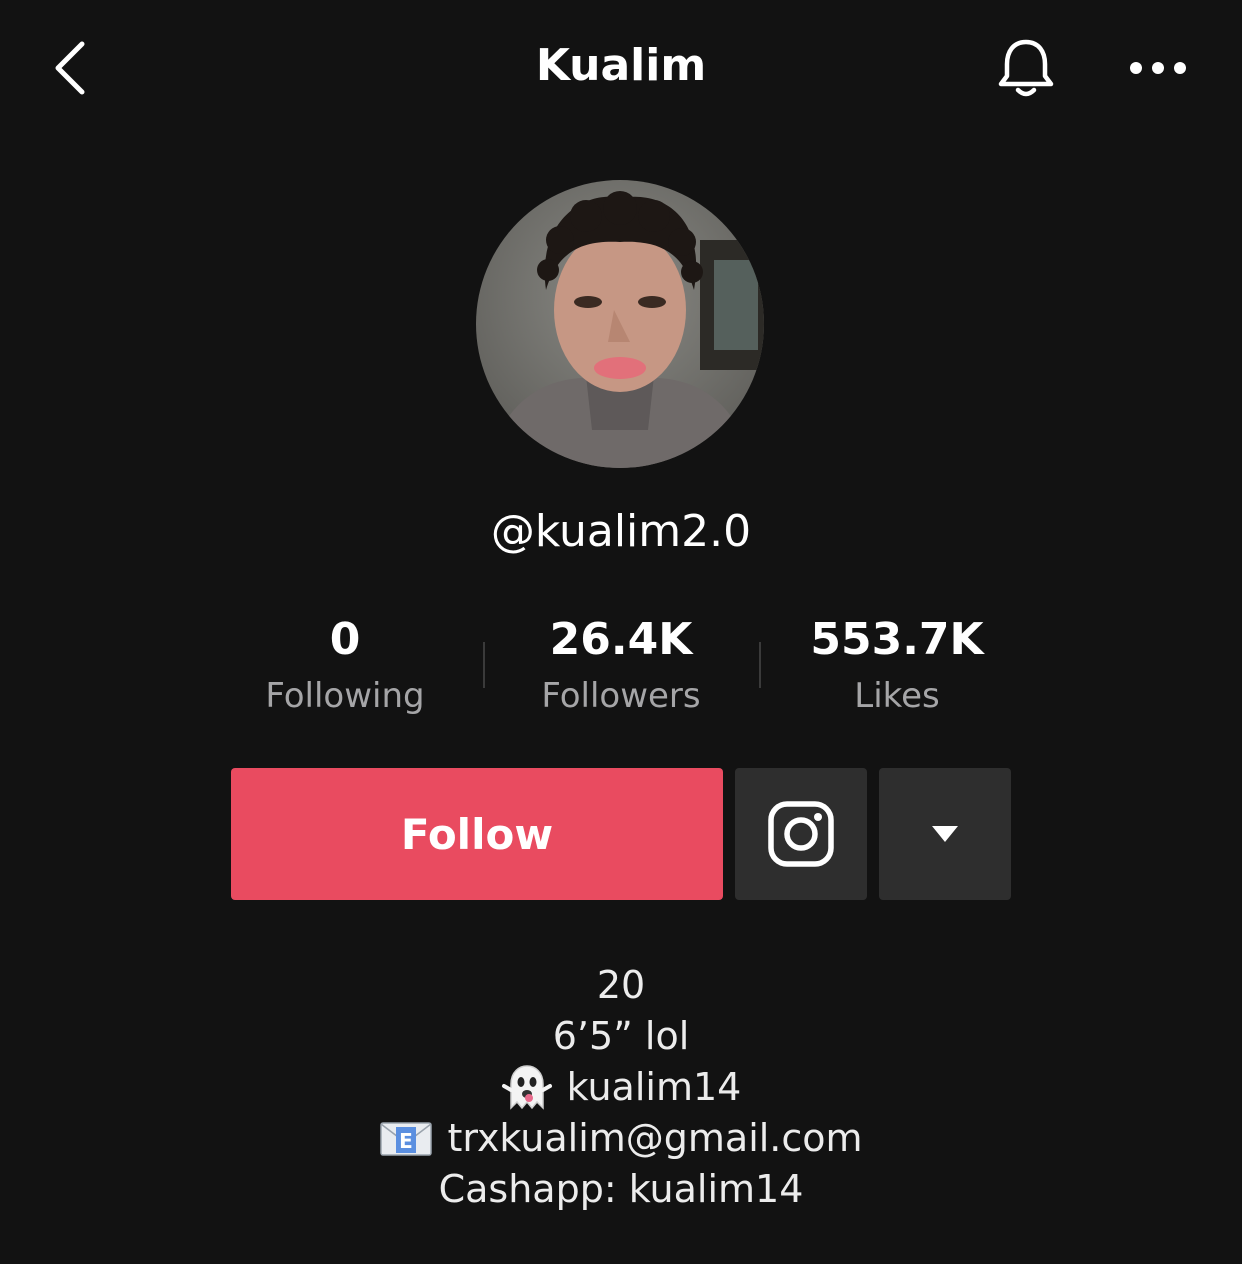  I want to click on svg-text: E, so click(407, 1141).